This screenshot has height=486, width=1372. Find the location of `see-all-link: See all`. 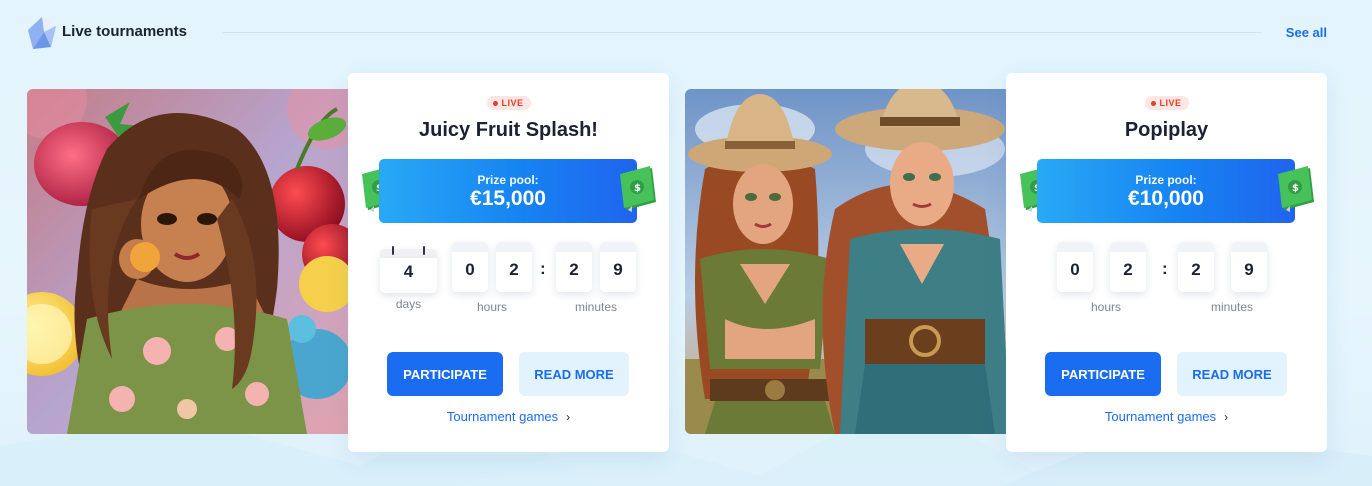

see-all-link: See all is located at coordinates (1306, 32).